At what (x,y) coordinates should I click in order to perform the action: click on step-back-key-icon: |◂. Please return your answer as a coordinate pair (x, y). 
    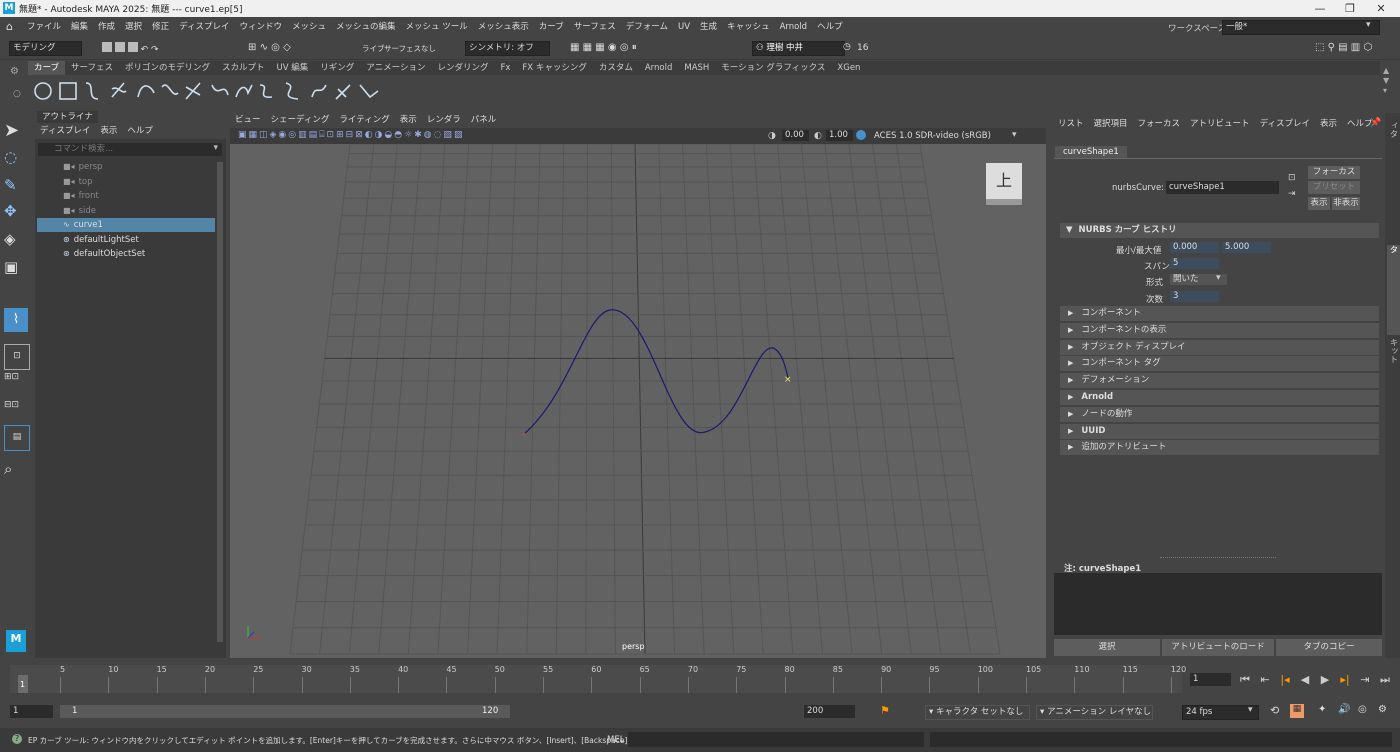
    Looking at the image, I should click on (1285, 680).